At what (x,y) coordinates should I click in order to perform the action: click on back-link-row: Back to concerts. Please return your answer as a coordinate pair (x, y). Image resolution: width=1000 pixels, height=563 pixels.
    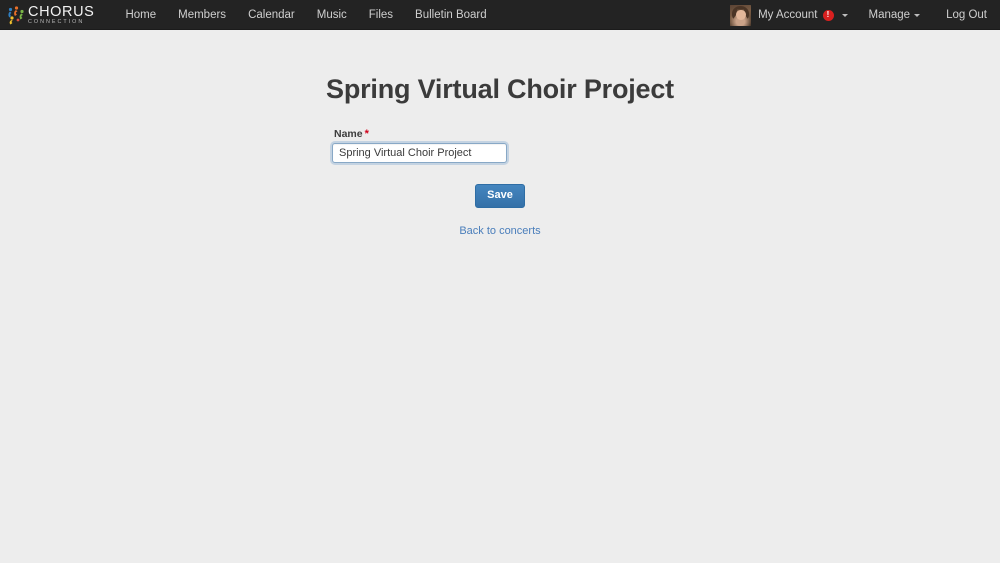
    Looking at the image, I should click on (503, 229).